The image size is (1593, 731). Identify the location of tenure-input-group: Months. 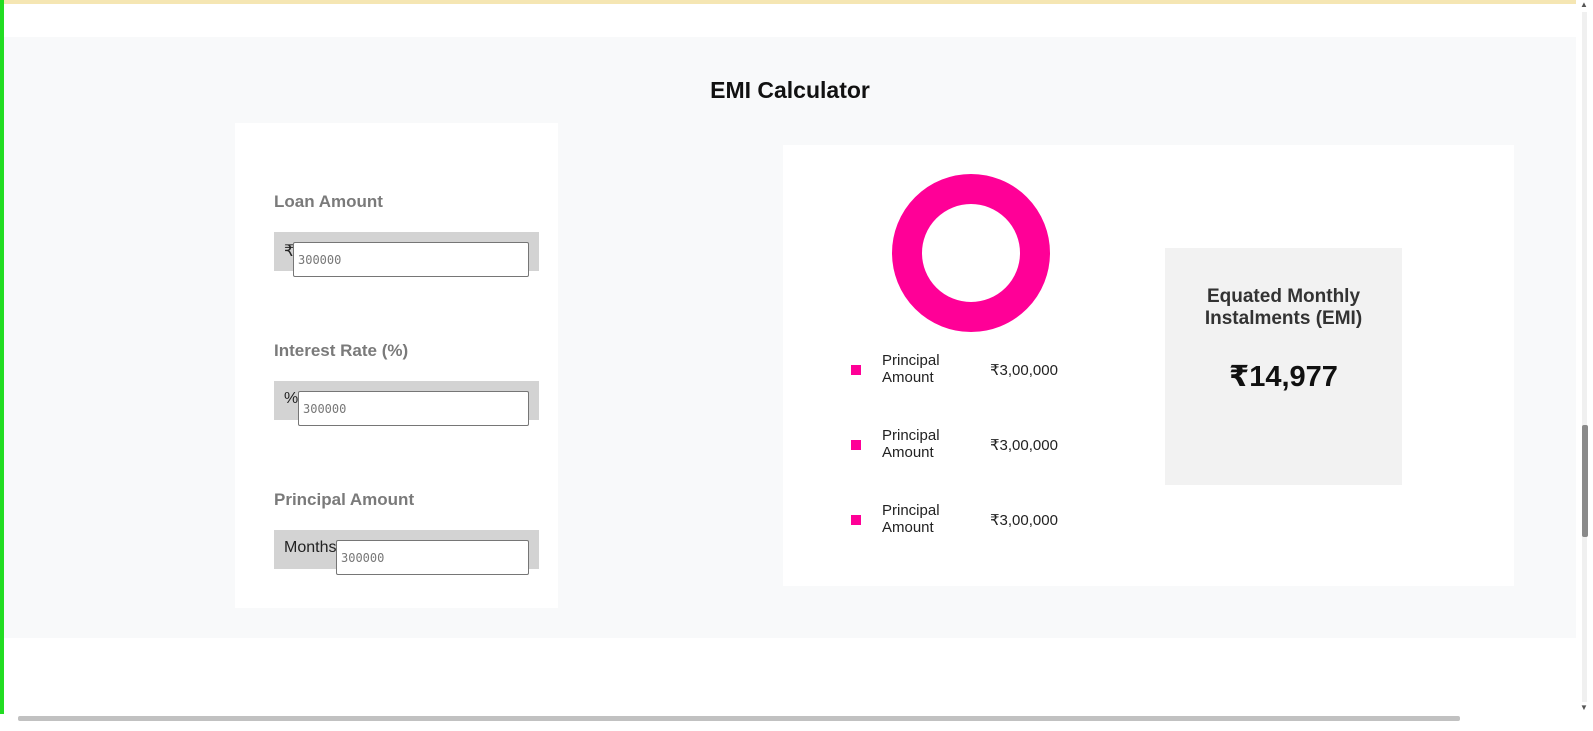
(406, 552).